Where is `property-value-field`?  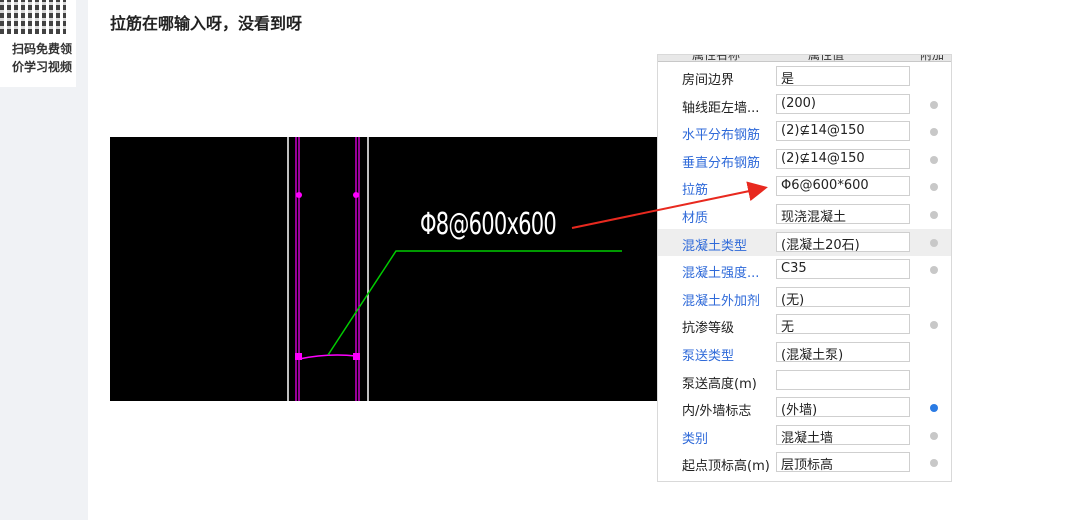 property-value-field is located at coordinates (843, 379).